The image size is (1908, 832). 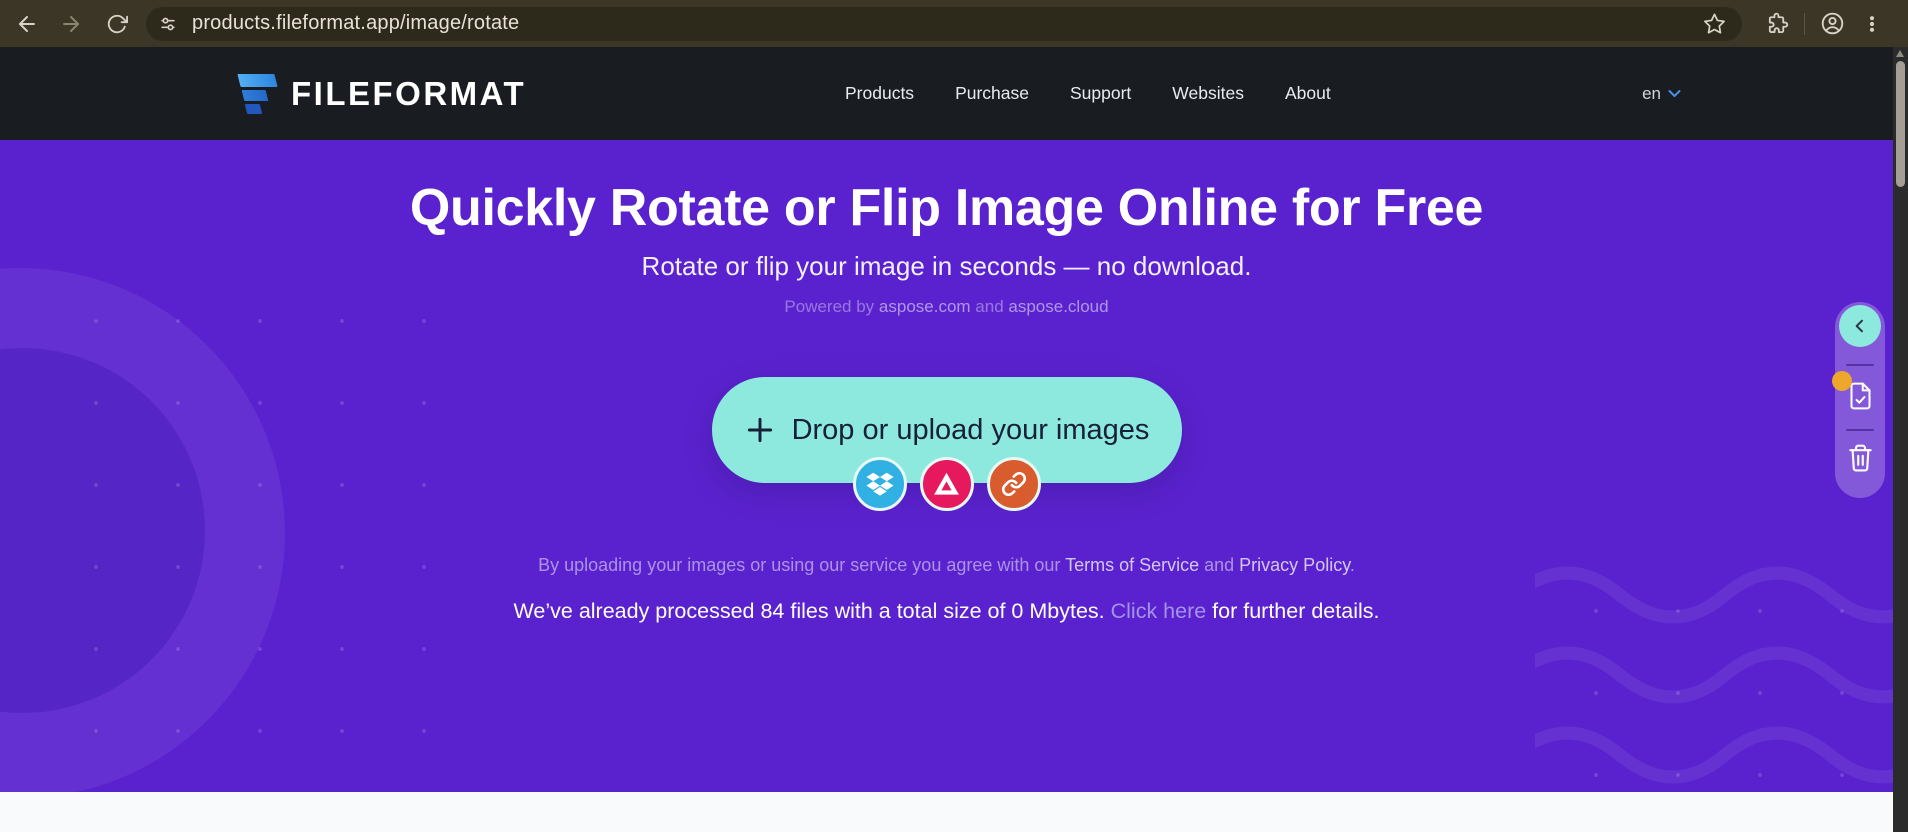 I want to click on forward-button, so click(x=71, y=24).